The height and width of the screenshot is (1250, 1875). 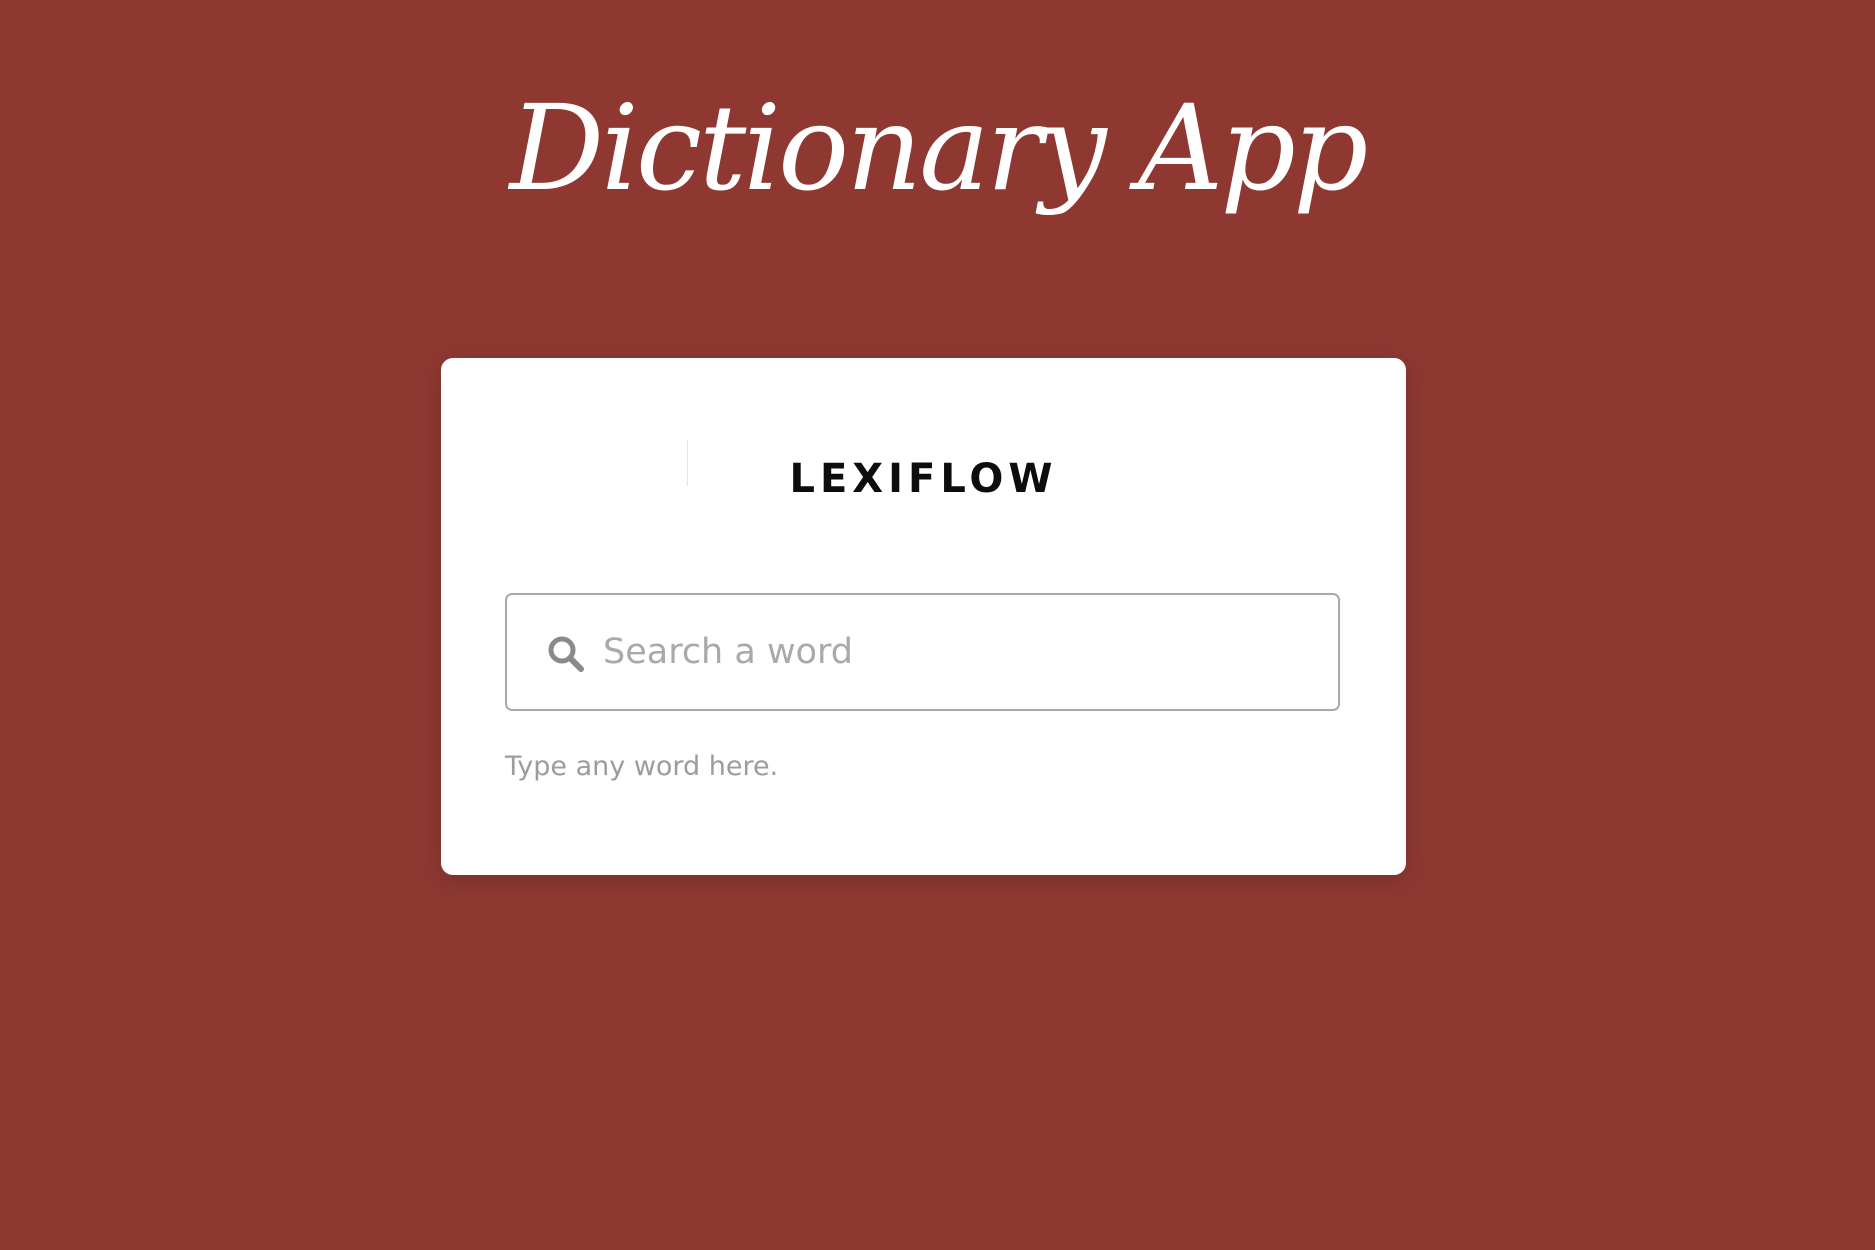 What do you see at coordinates (923, 479) in the screenshot?
I see `brand-name: LEXIFLOW` at bounding box center [923, 479].